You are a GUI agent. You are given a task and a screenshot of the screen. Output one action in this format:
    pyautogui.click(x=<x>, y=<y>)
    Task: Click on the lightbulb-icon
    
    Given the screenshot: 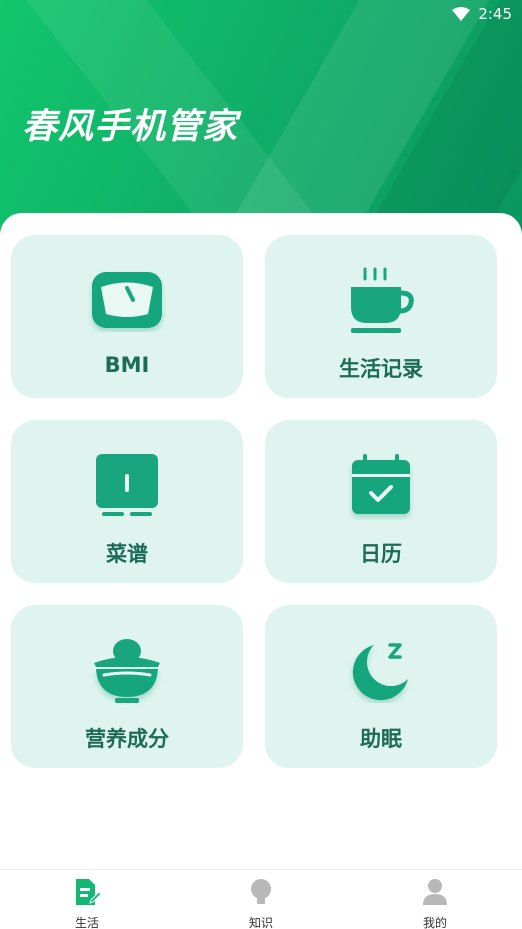 What is the action you would take?
    pyautogui.click(x=261, y=894)
    